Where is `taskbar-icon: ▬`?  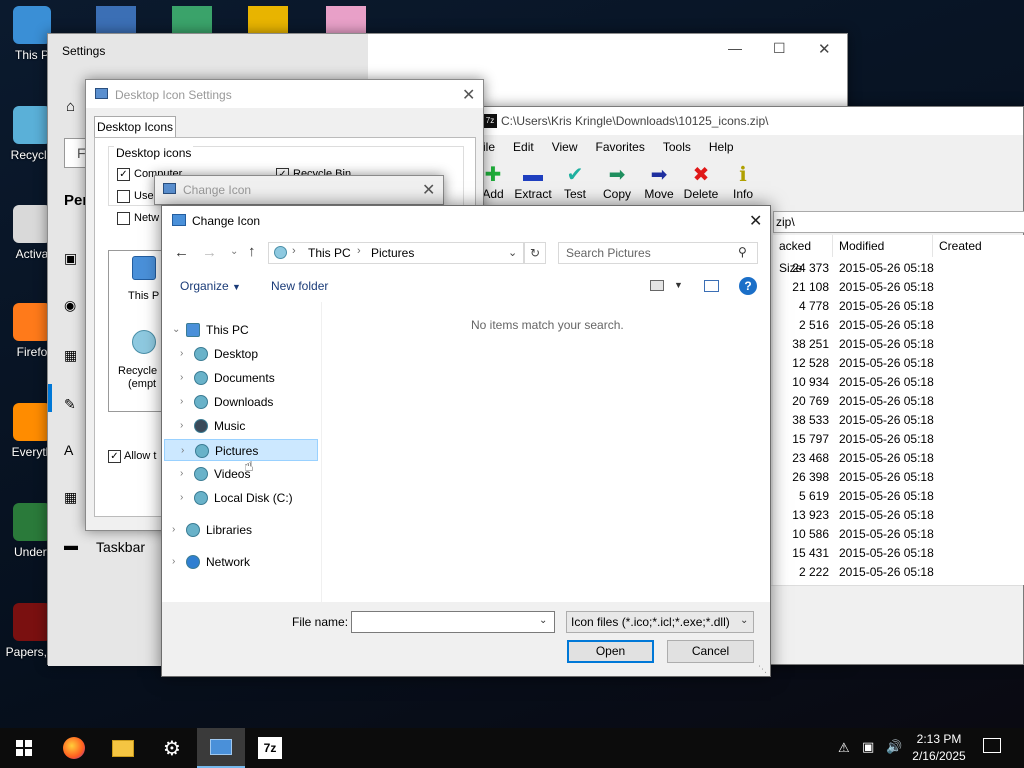 taskbar-icon: ▬ is located at coordinates (71, 545).